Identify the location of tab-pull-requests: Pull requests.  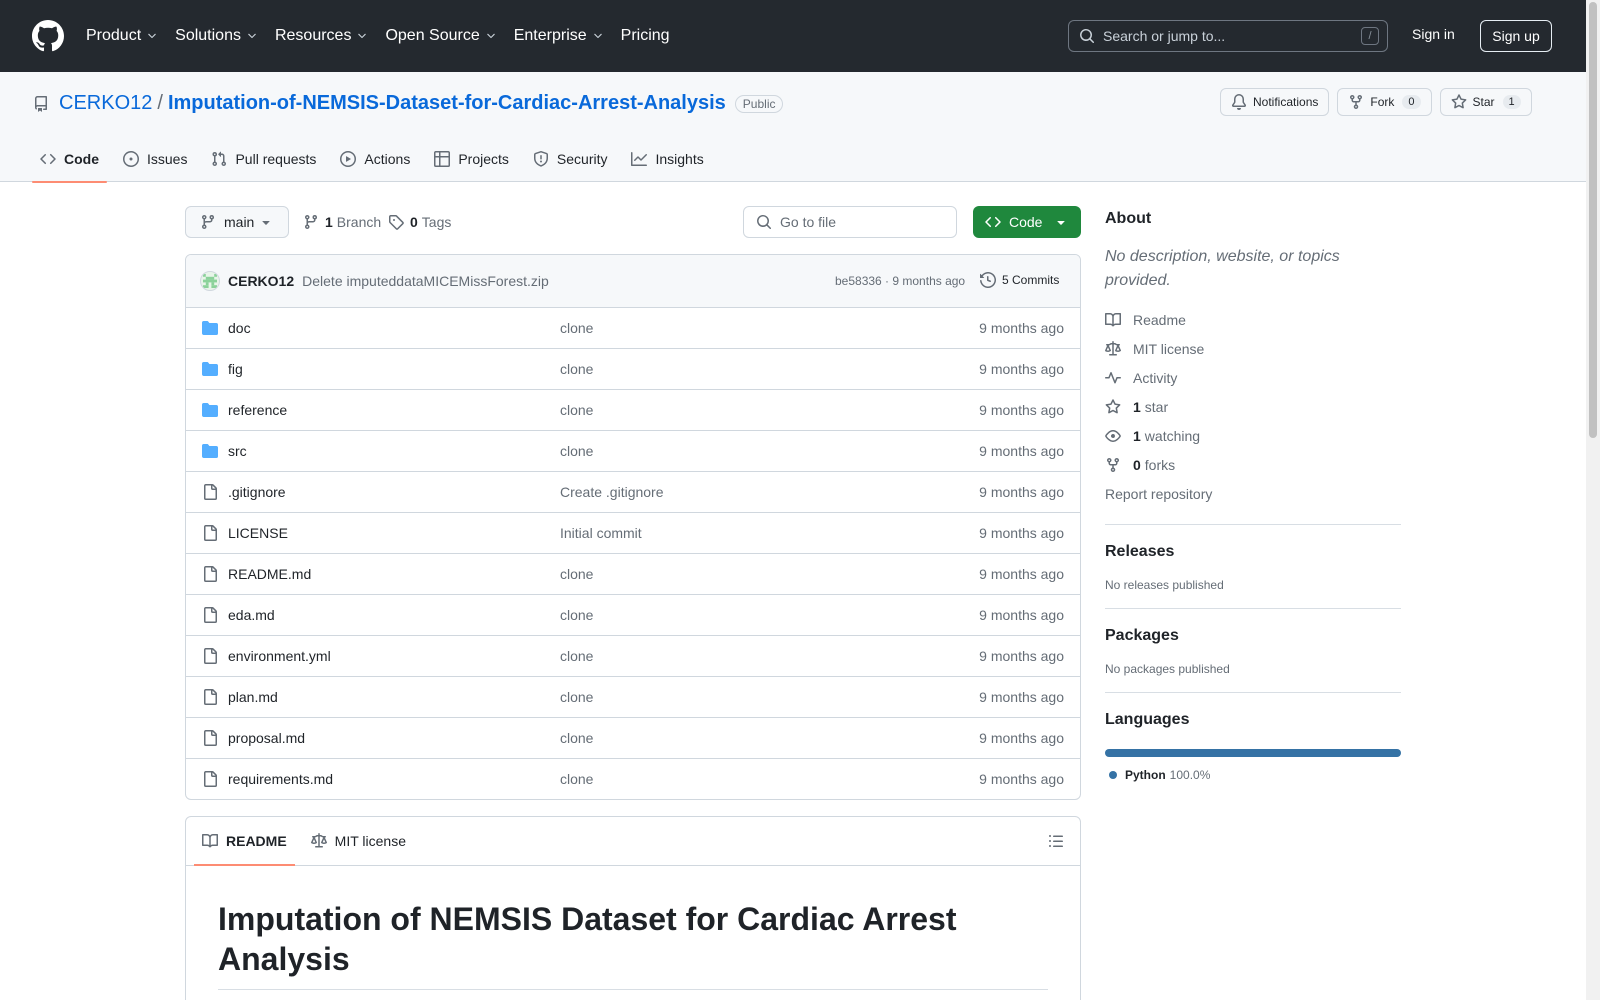
(263, 163).